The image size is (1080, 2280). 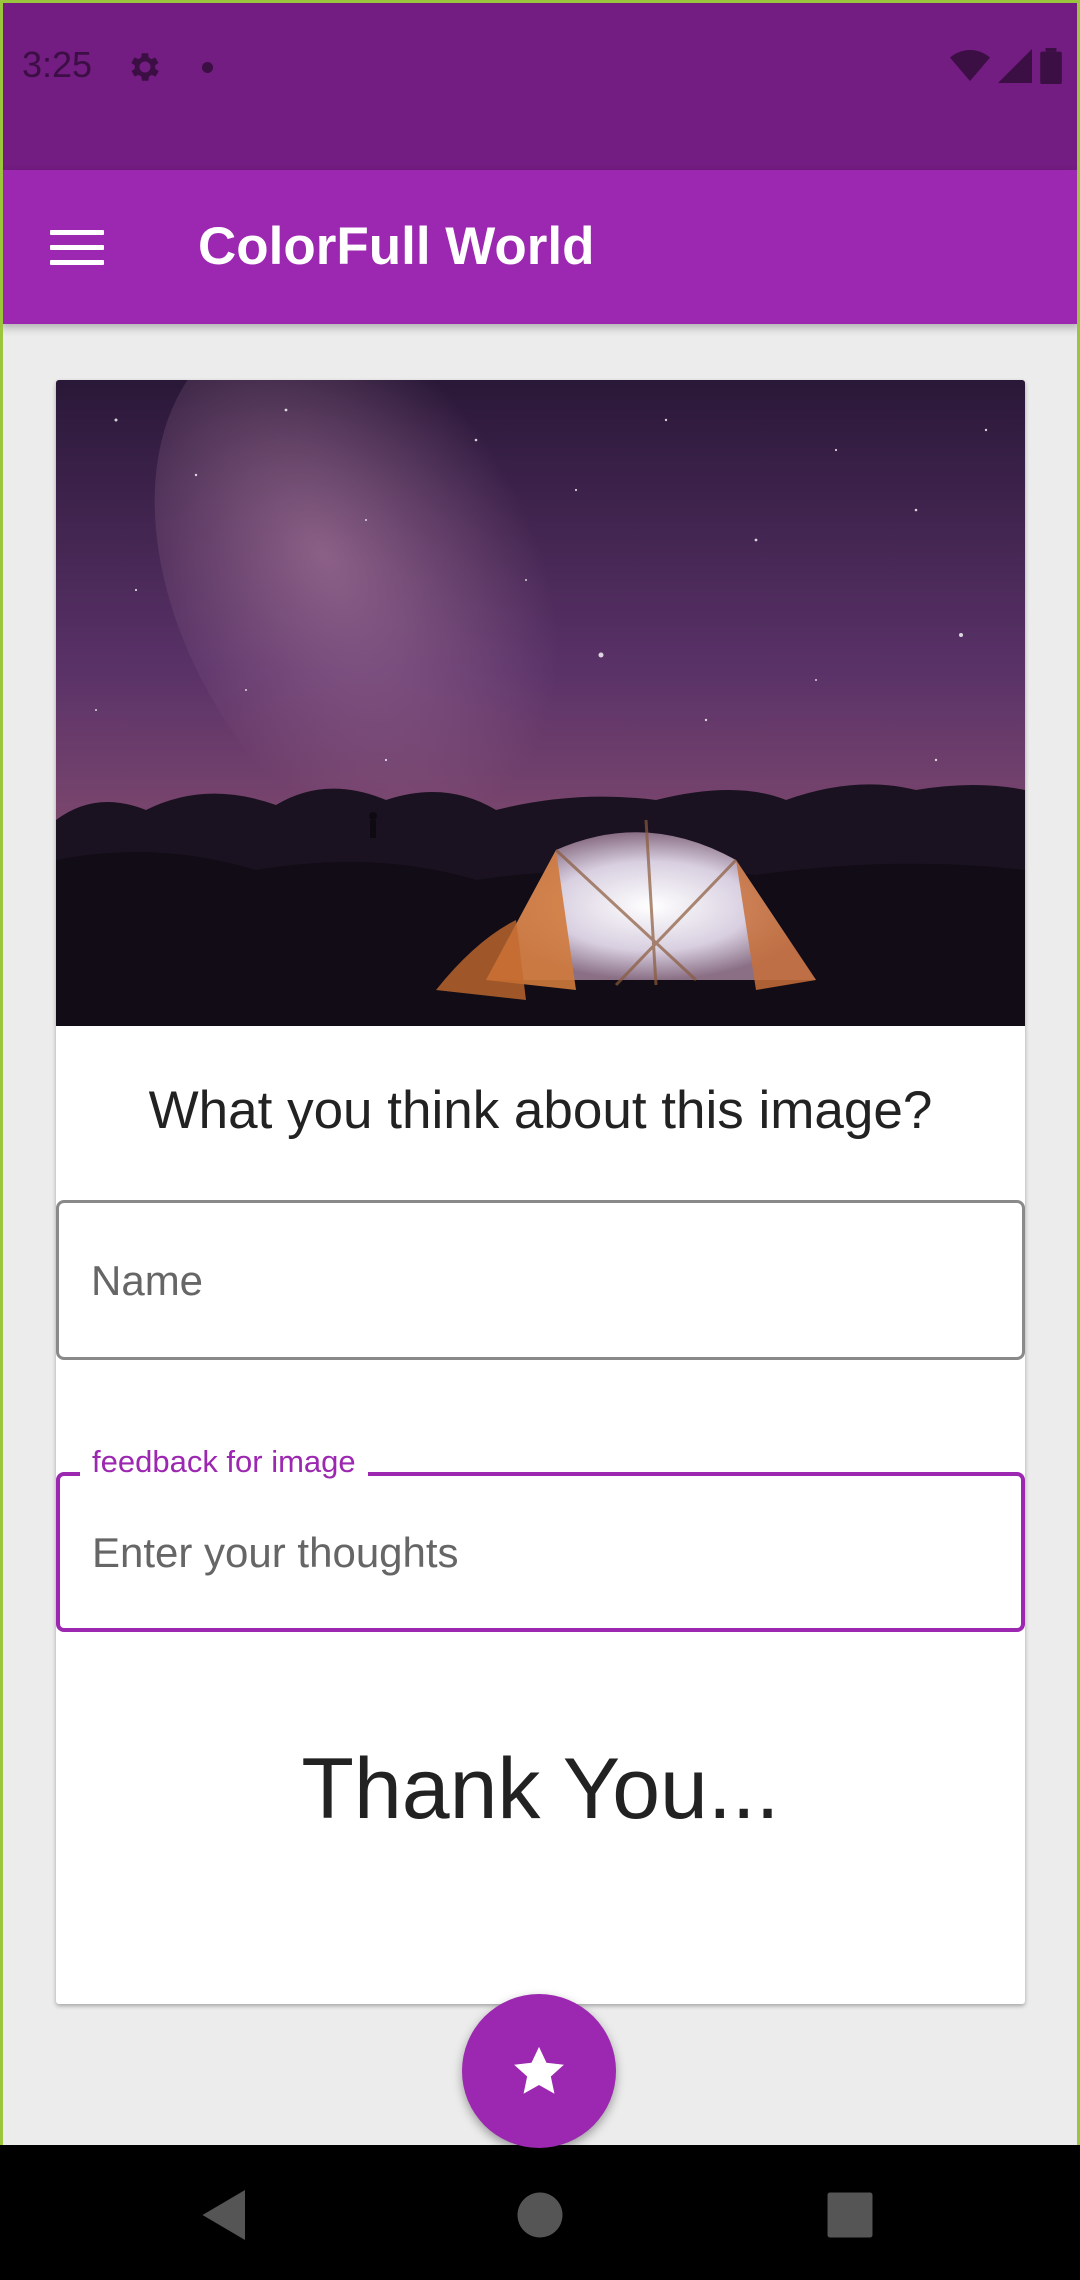 I want to click on question-text: What you think about this image?, so click(x=540, y=1110).